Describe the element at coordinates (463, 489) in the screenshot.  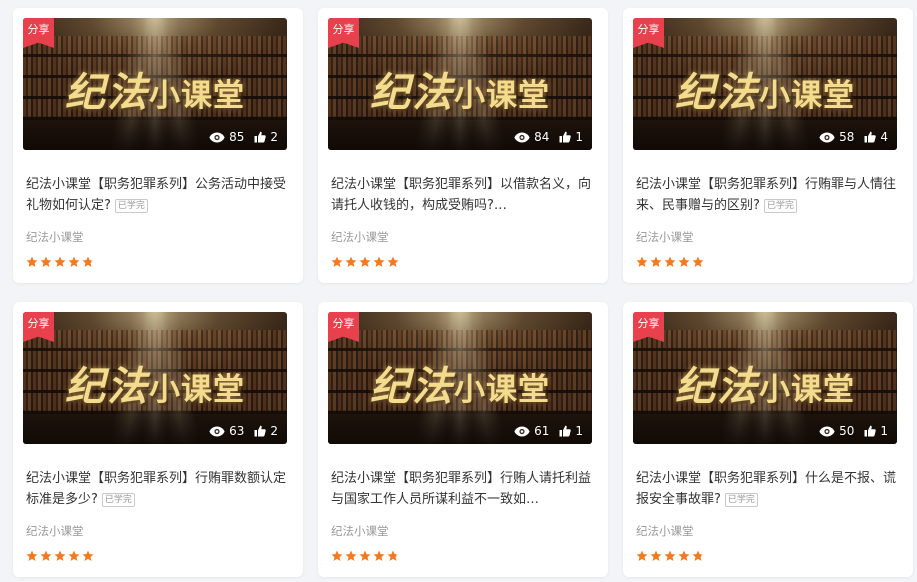
I see `course-title: 纪法小课堂【职务犯罪系列】行贿人请托利益与国家工作人员所谋利益不一致如…已学完` at that location.